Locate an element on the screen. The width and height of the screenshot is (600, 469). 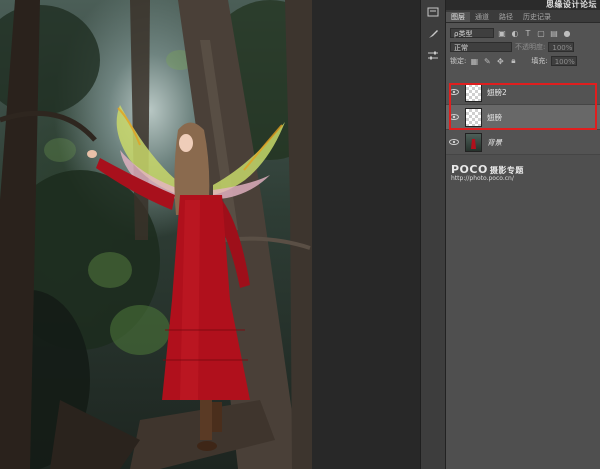
lock-row: 锁定: ▦ ✎ ✥ 🔒︎ 填充: 100% is located at coordinates (523, 61).